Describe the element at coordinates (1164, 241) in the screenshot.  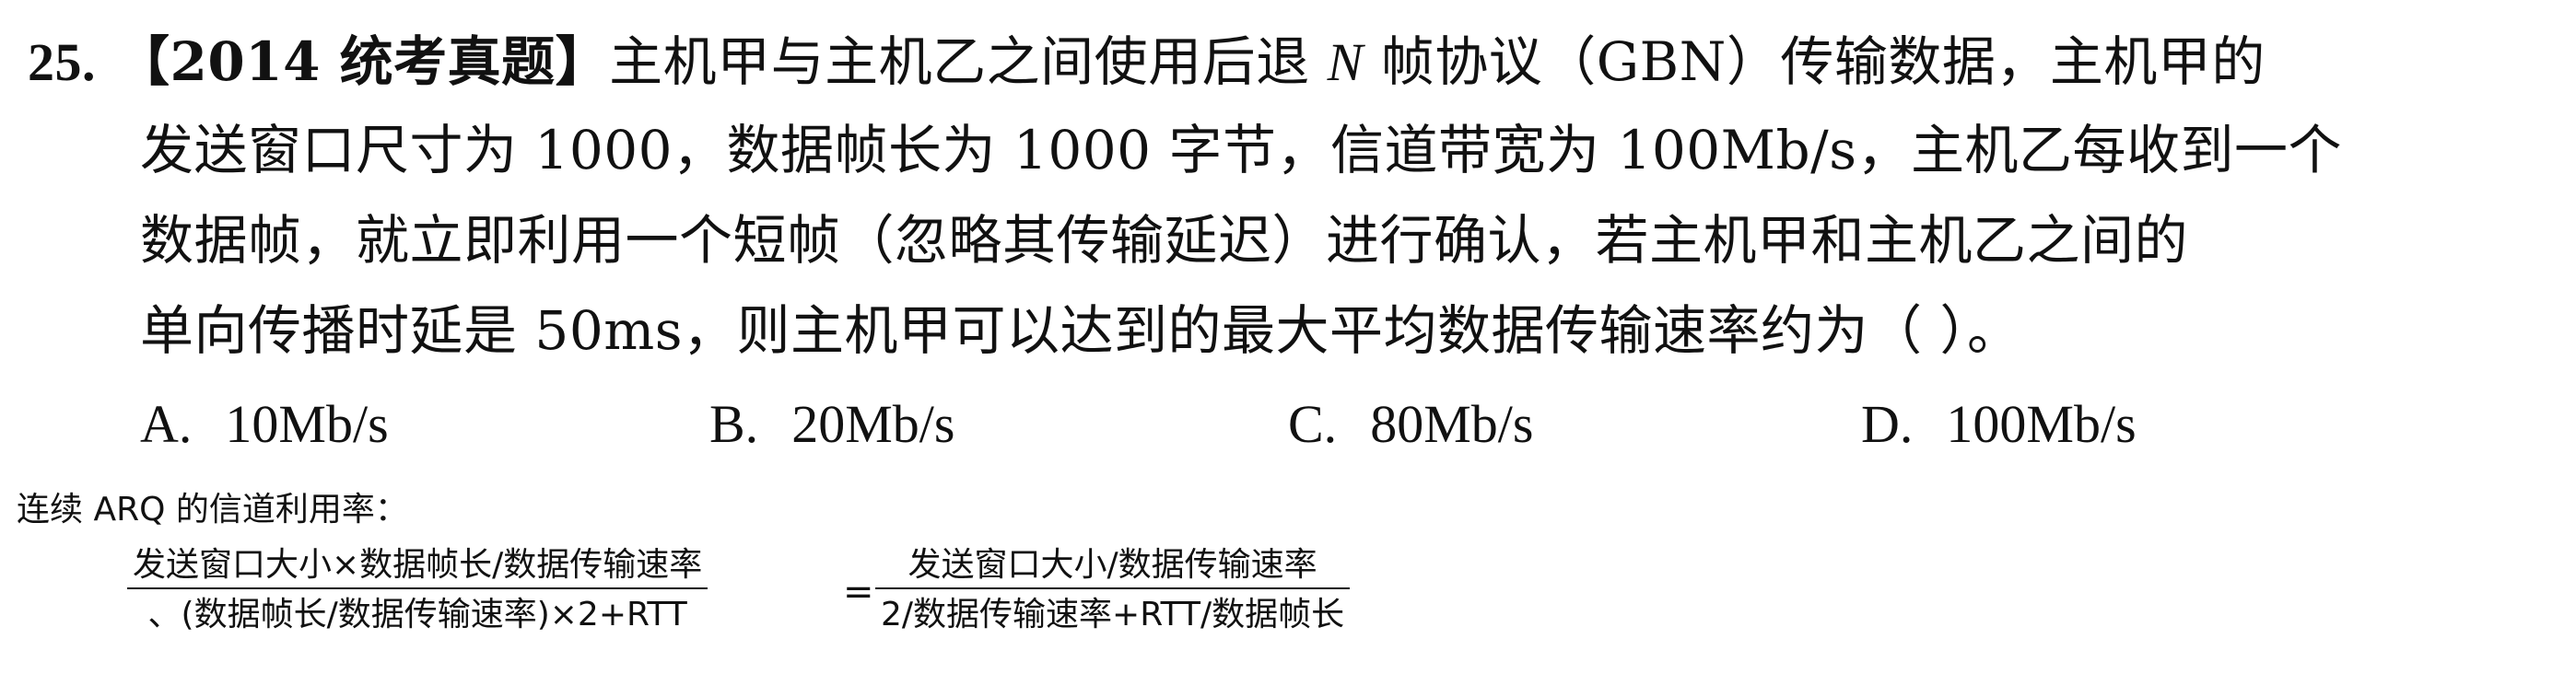
I see `question-line-3: 数据帧，就立即利用一个短帧（忽略其传输延迟）进行确认，若主机甲和主机乙之间的` at that location.